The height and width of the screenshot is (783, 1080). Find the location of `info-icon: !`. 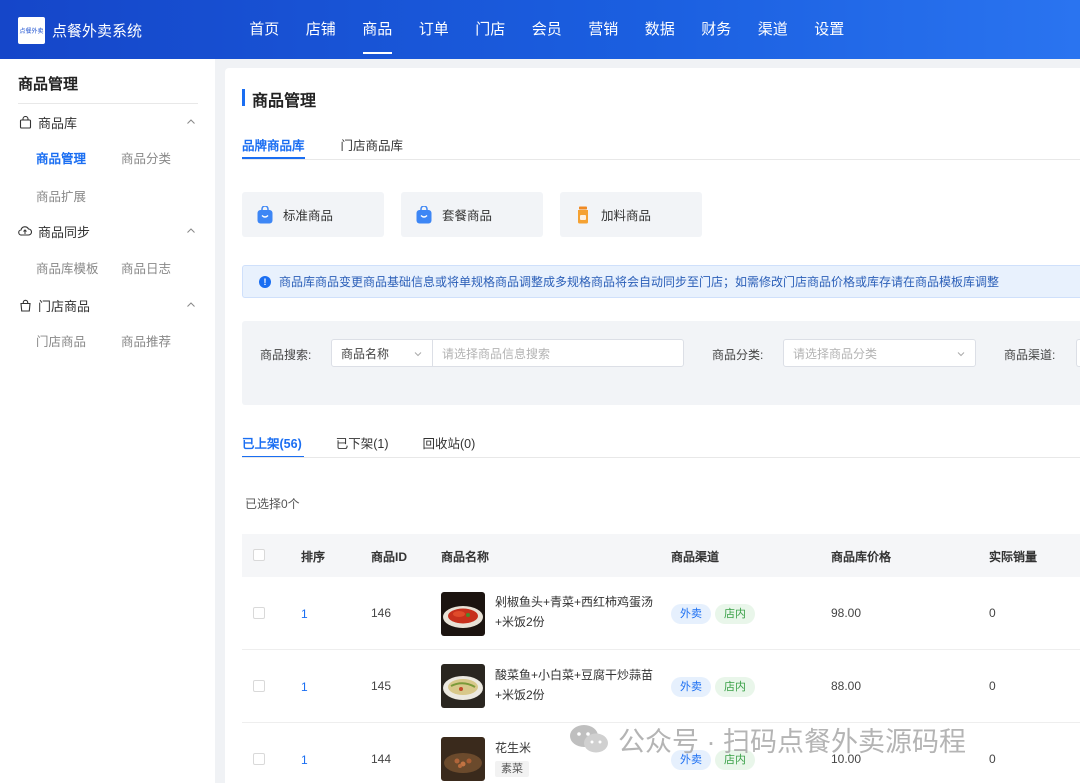

info-icon: ! is located at coordinates (265, 281).